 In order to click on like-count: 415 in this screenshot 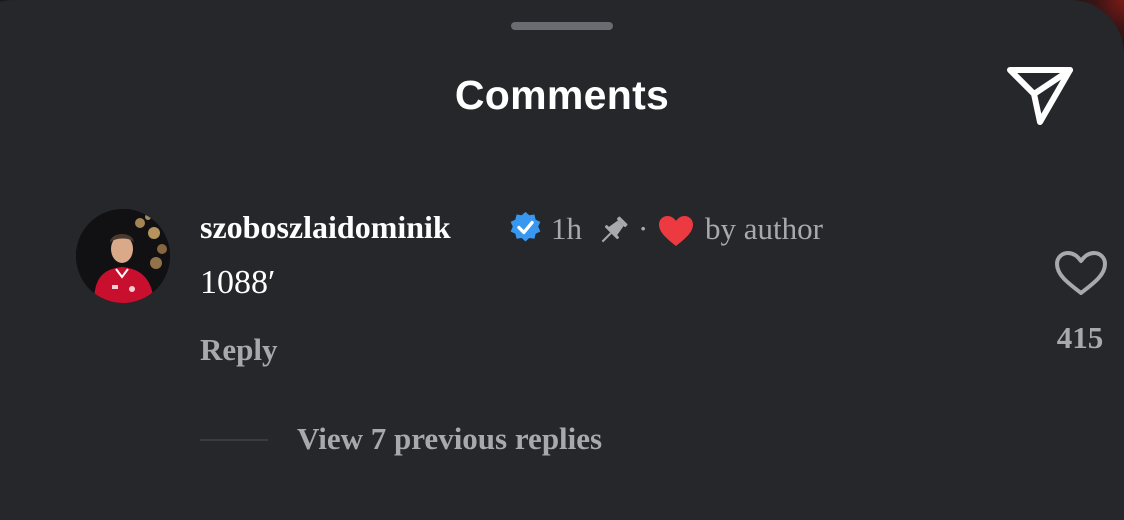, I will do `click(1080, 337)`.